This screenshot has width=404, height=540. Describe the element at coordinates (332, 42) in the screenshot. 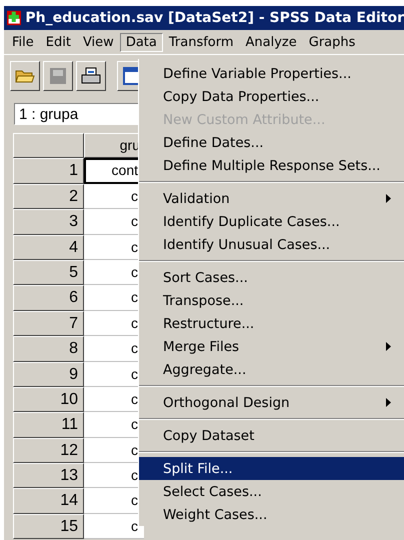

I see `menu-item: Graphs` at that location.